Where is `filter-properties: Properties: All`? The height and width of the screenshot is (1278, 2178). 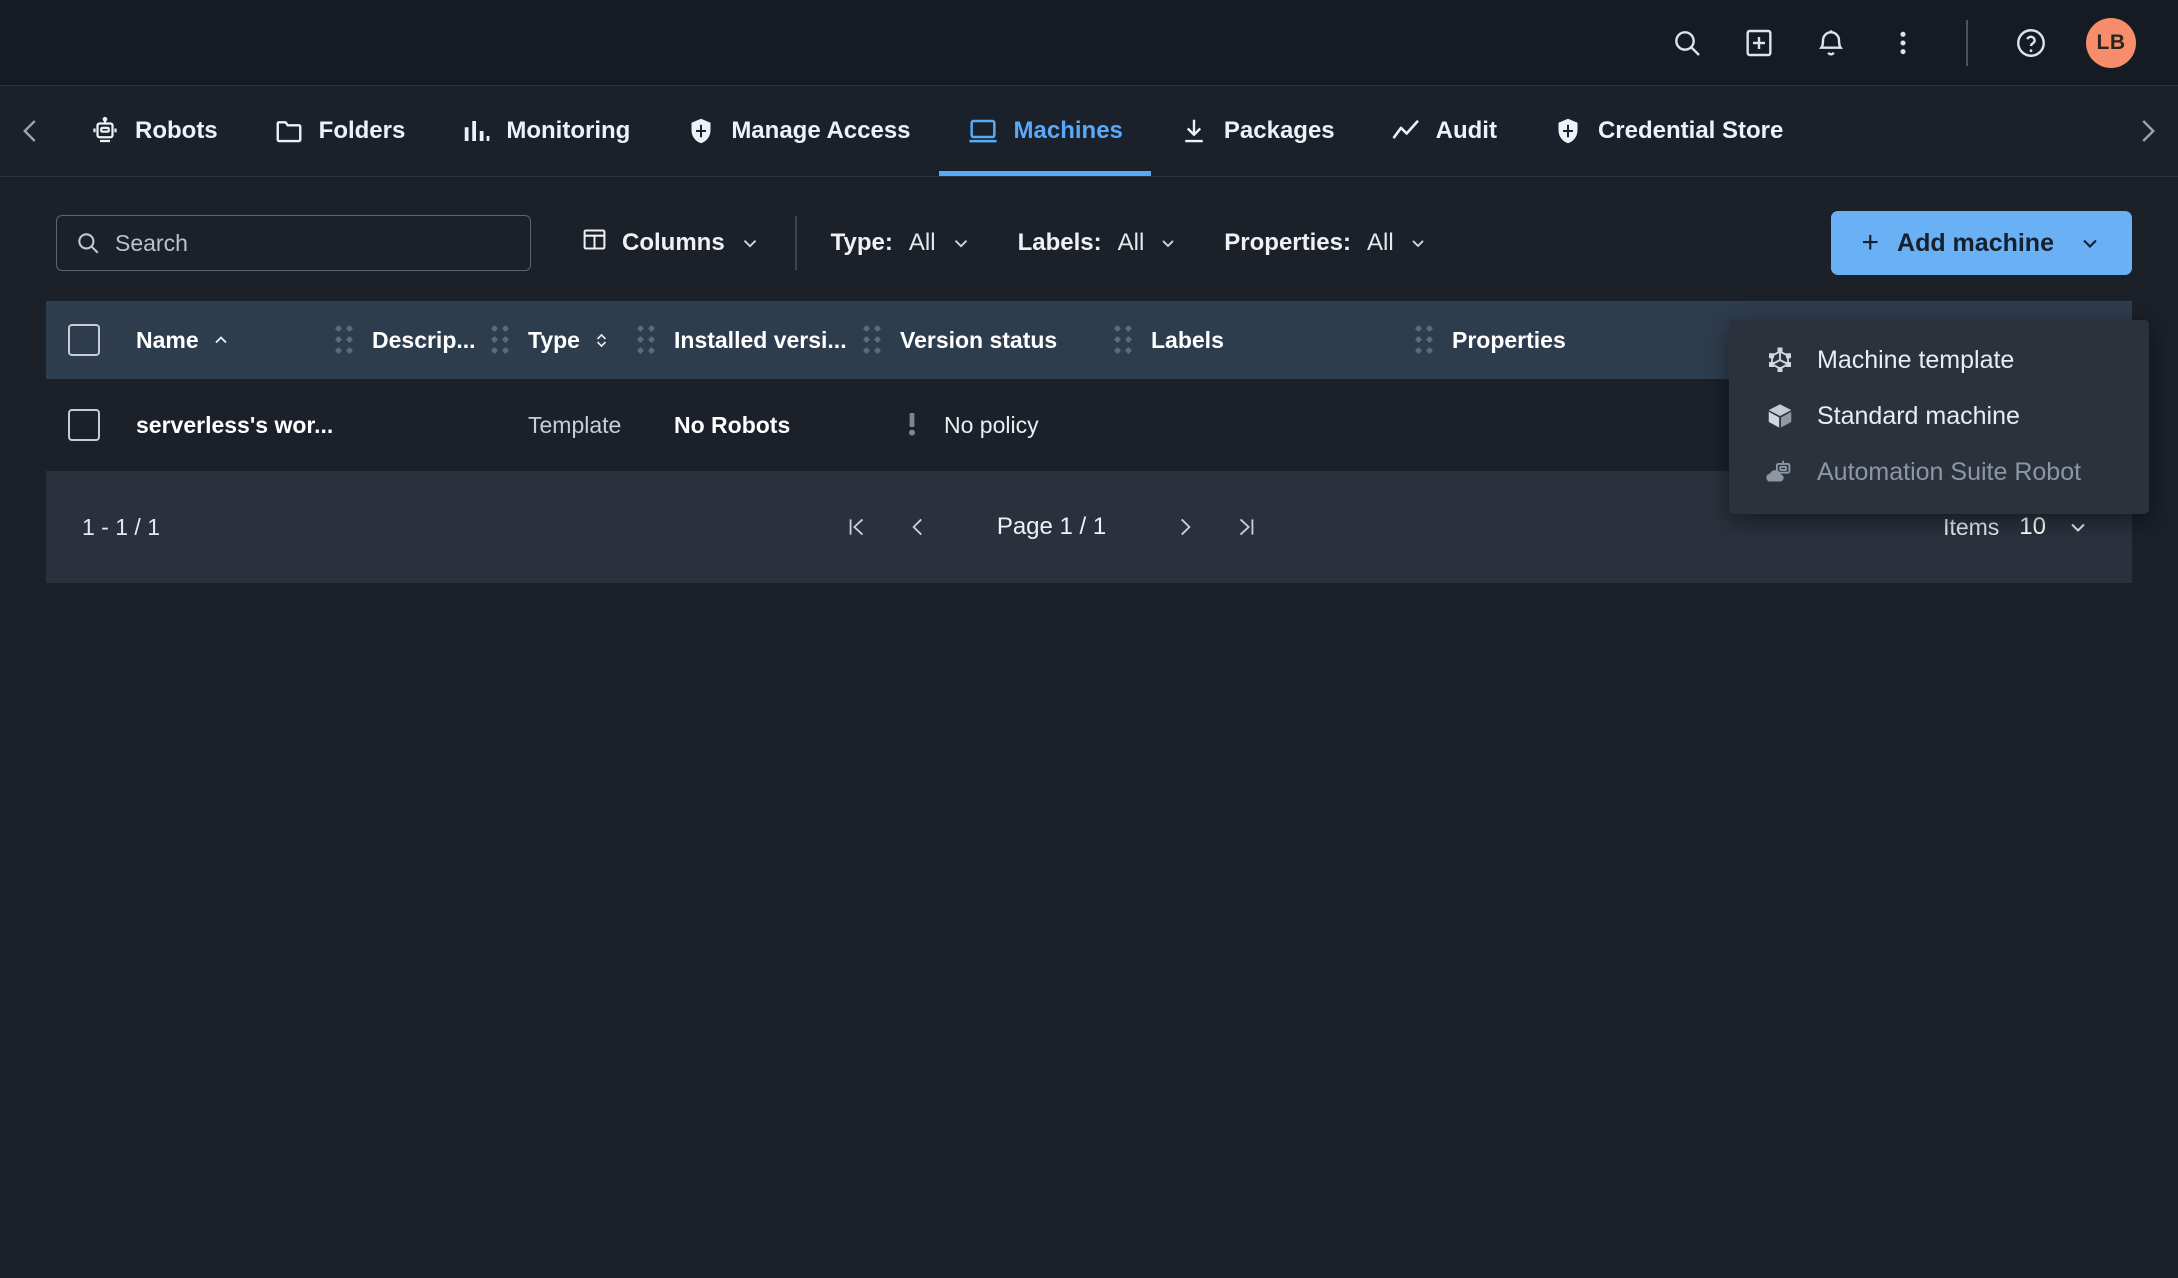 filter-properties: Properties: All is located at coordinates (1325, 243).